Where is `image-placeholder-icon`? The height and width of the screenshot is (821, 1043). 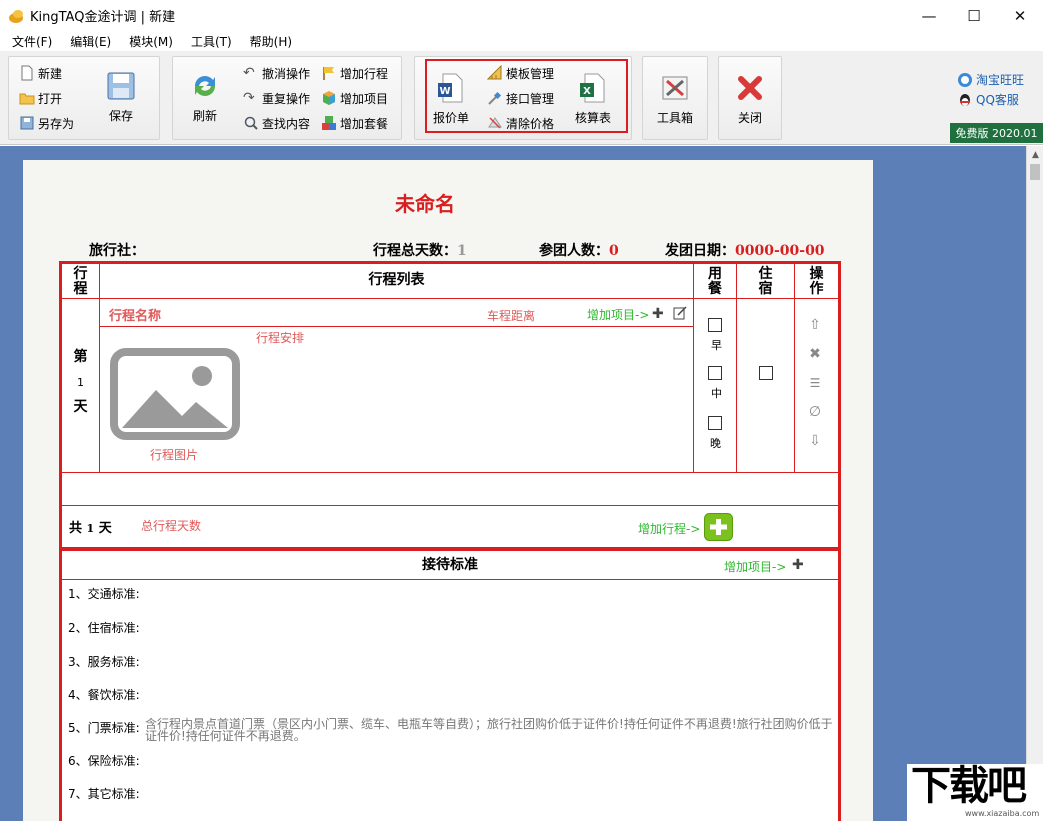 image-placeholder-icon is located at coordinates (175, 394).